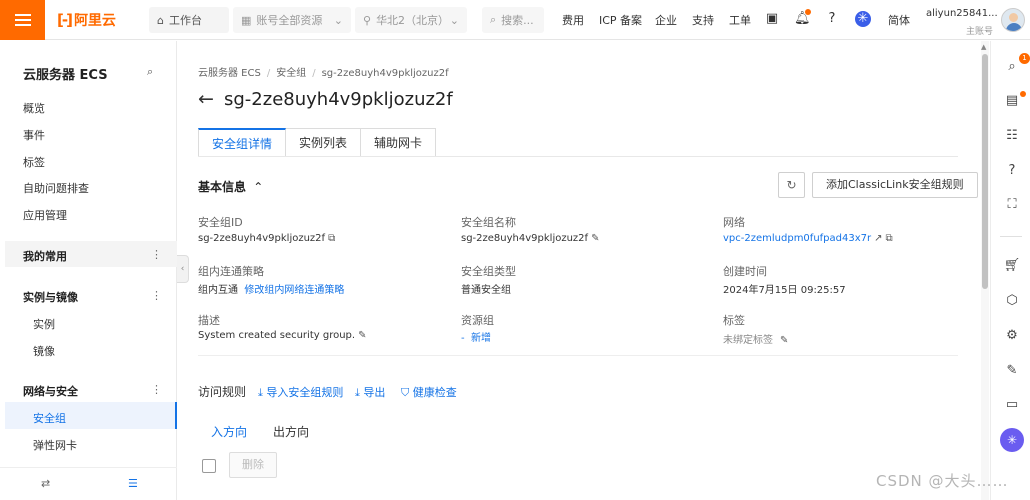 This screenshot has width=1030, height=500. I want to click on topbar-link-support: 支持, so click(703, 20).